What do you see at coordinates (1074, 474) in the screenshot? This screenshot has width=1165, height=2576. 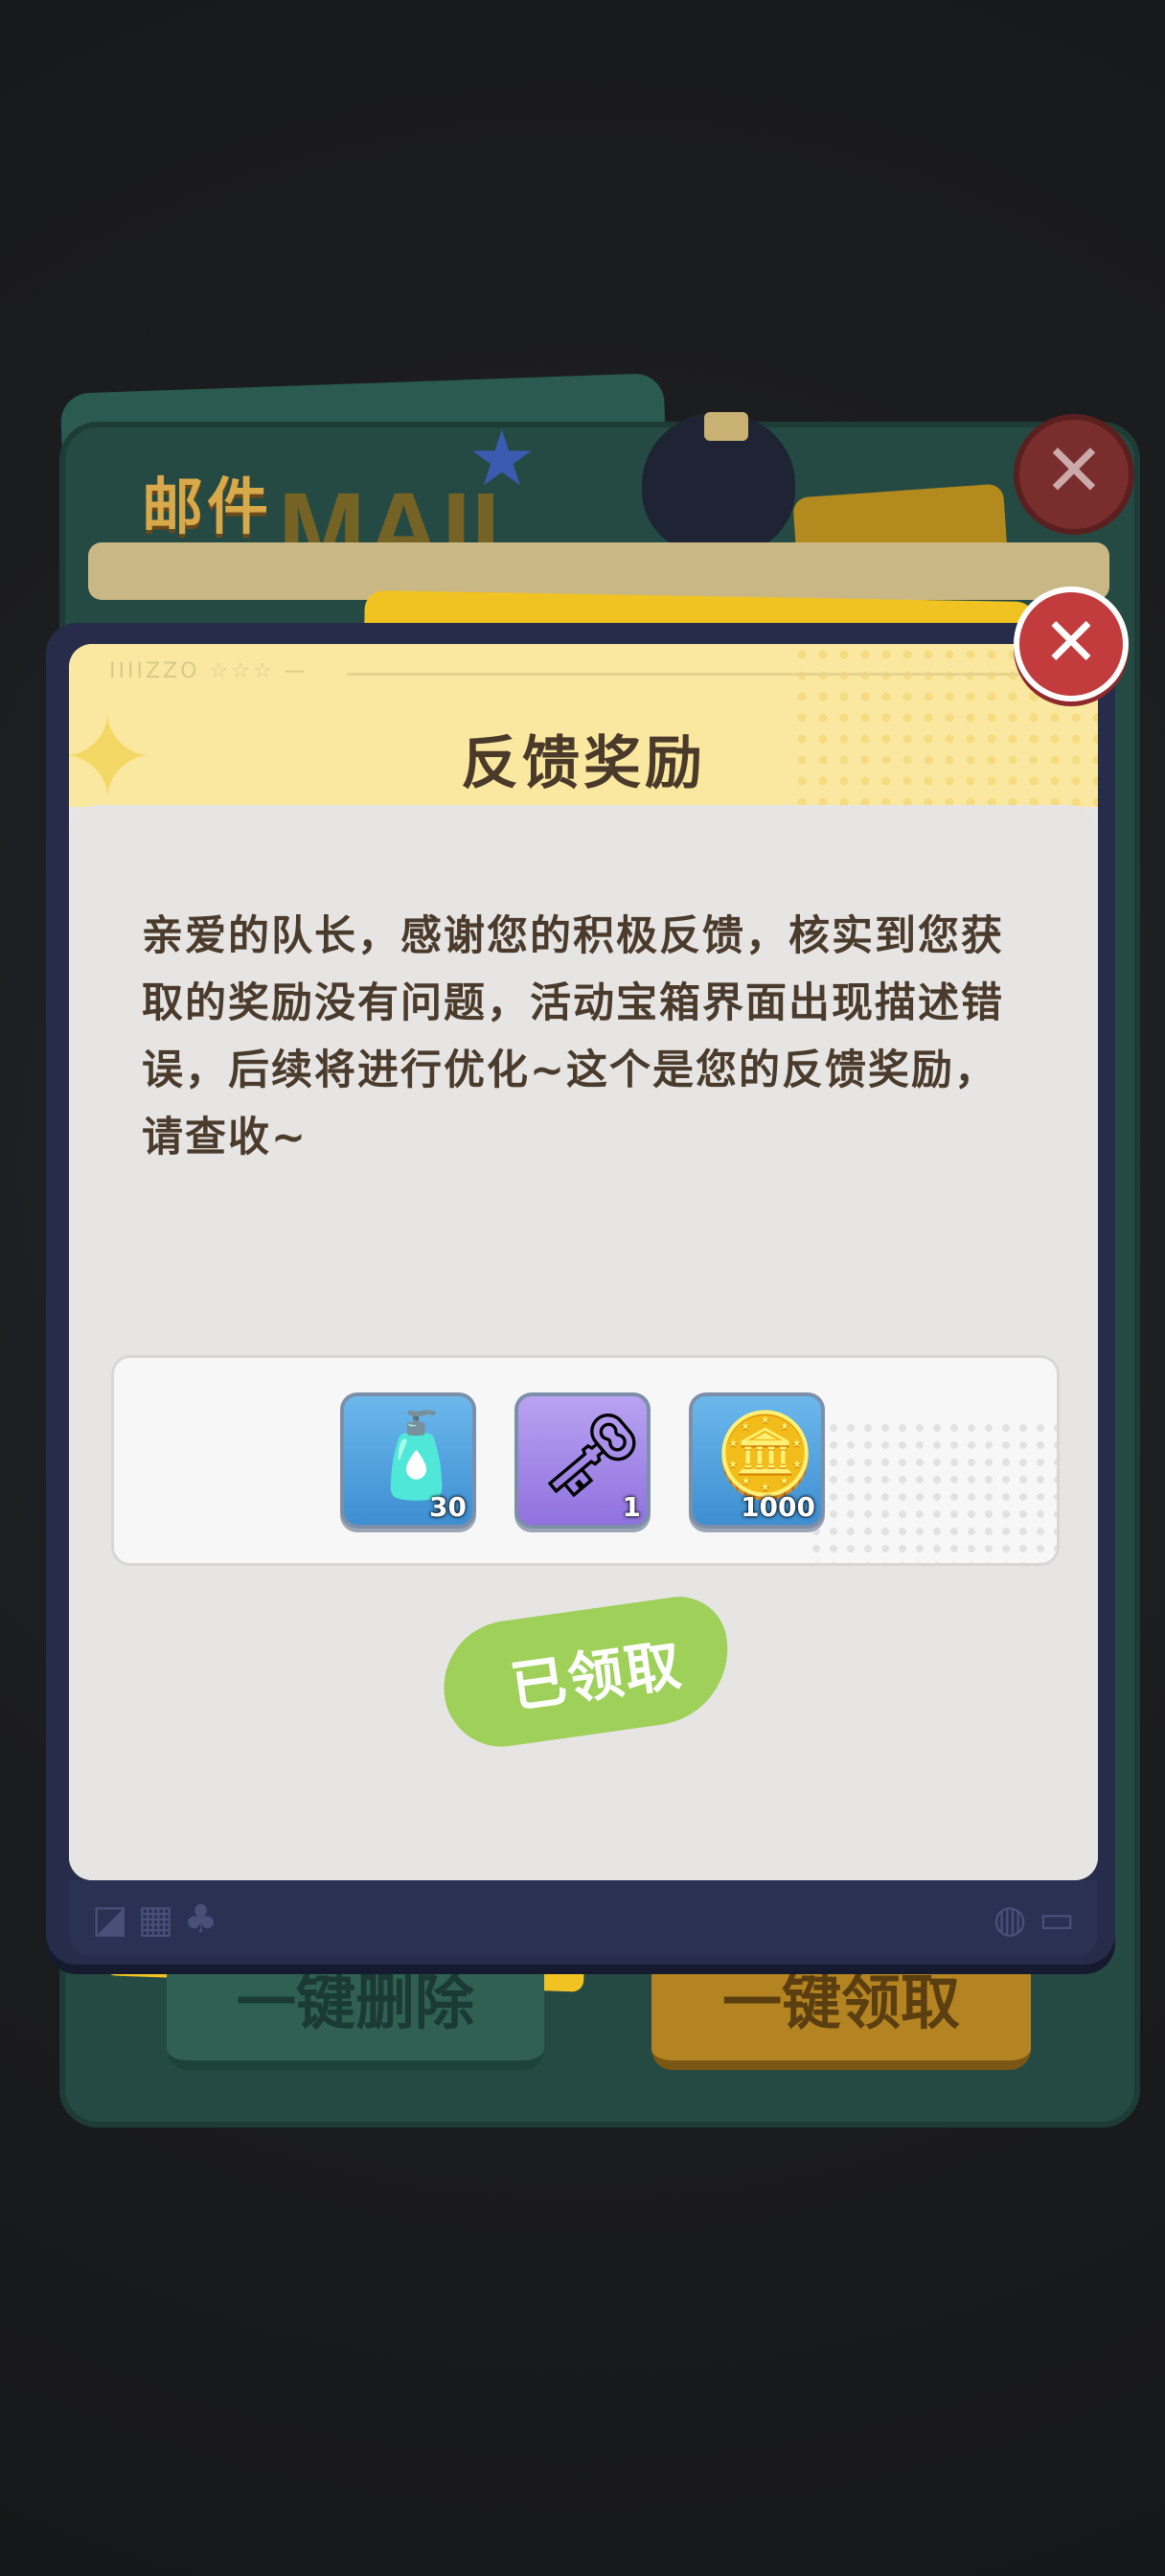 I see `mail-close-button: ✕` at bounding box center [1074, 474].